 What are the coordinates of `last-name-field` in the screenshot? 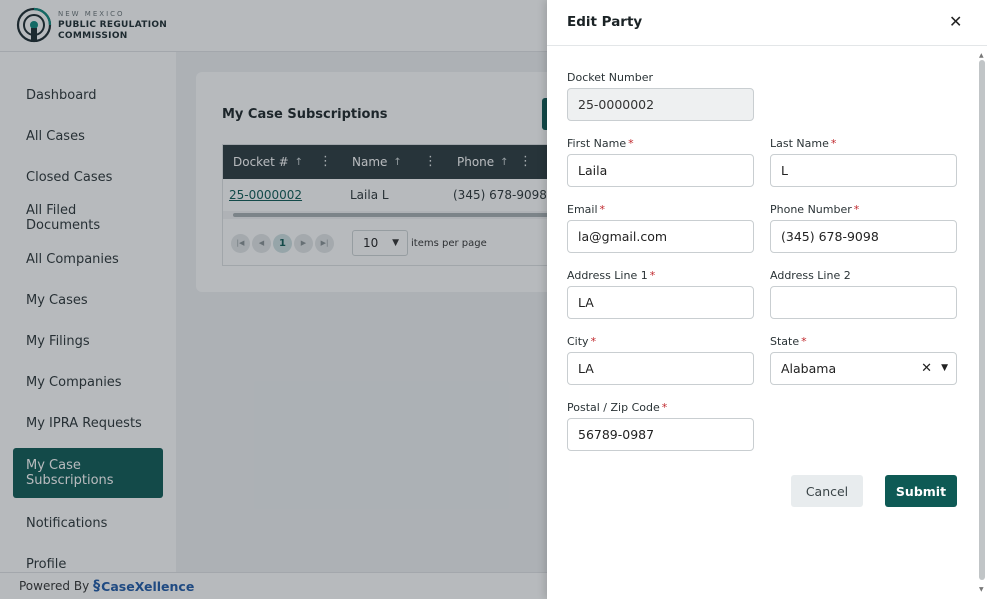 It's located at (863, 170).